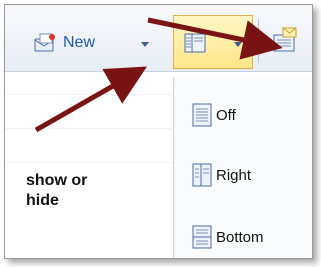 The height and width of the screenshot is (267, 321). I want to click on reading-pane-off-icon, so click(202, 115).